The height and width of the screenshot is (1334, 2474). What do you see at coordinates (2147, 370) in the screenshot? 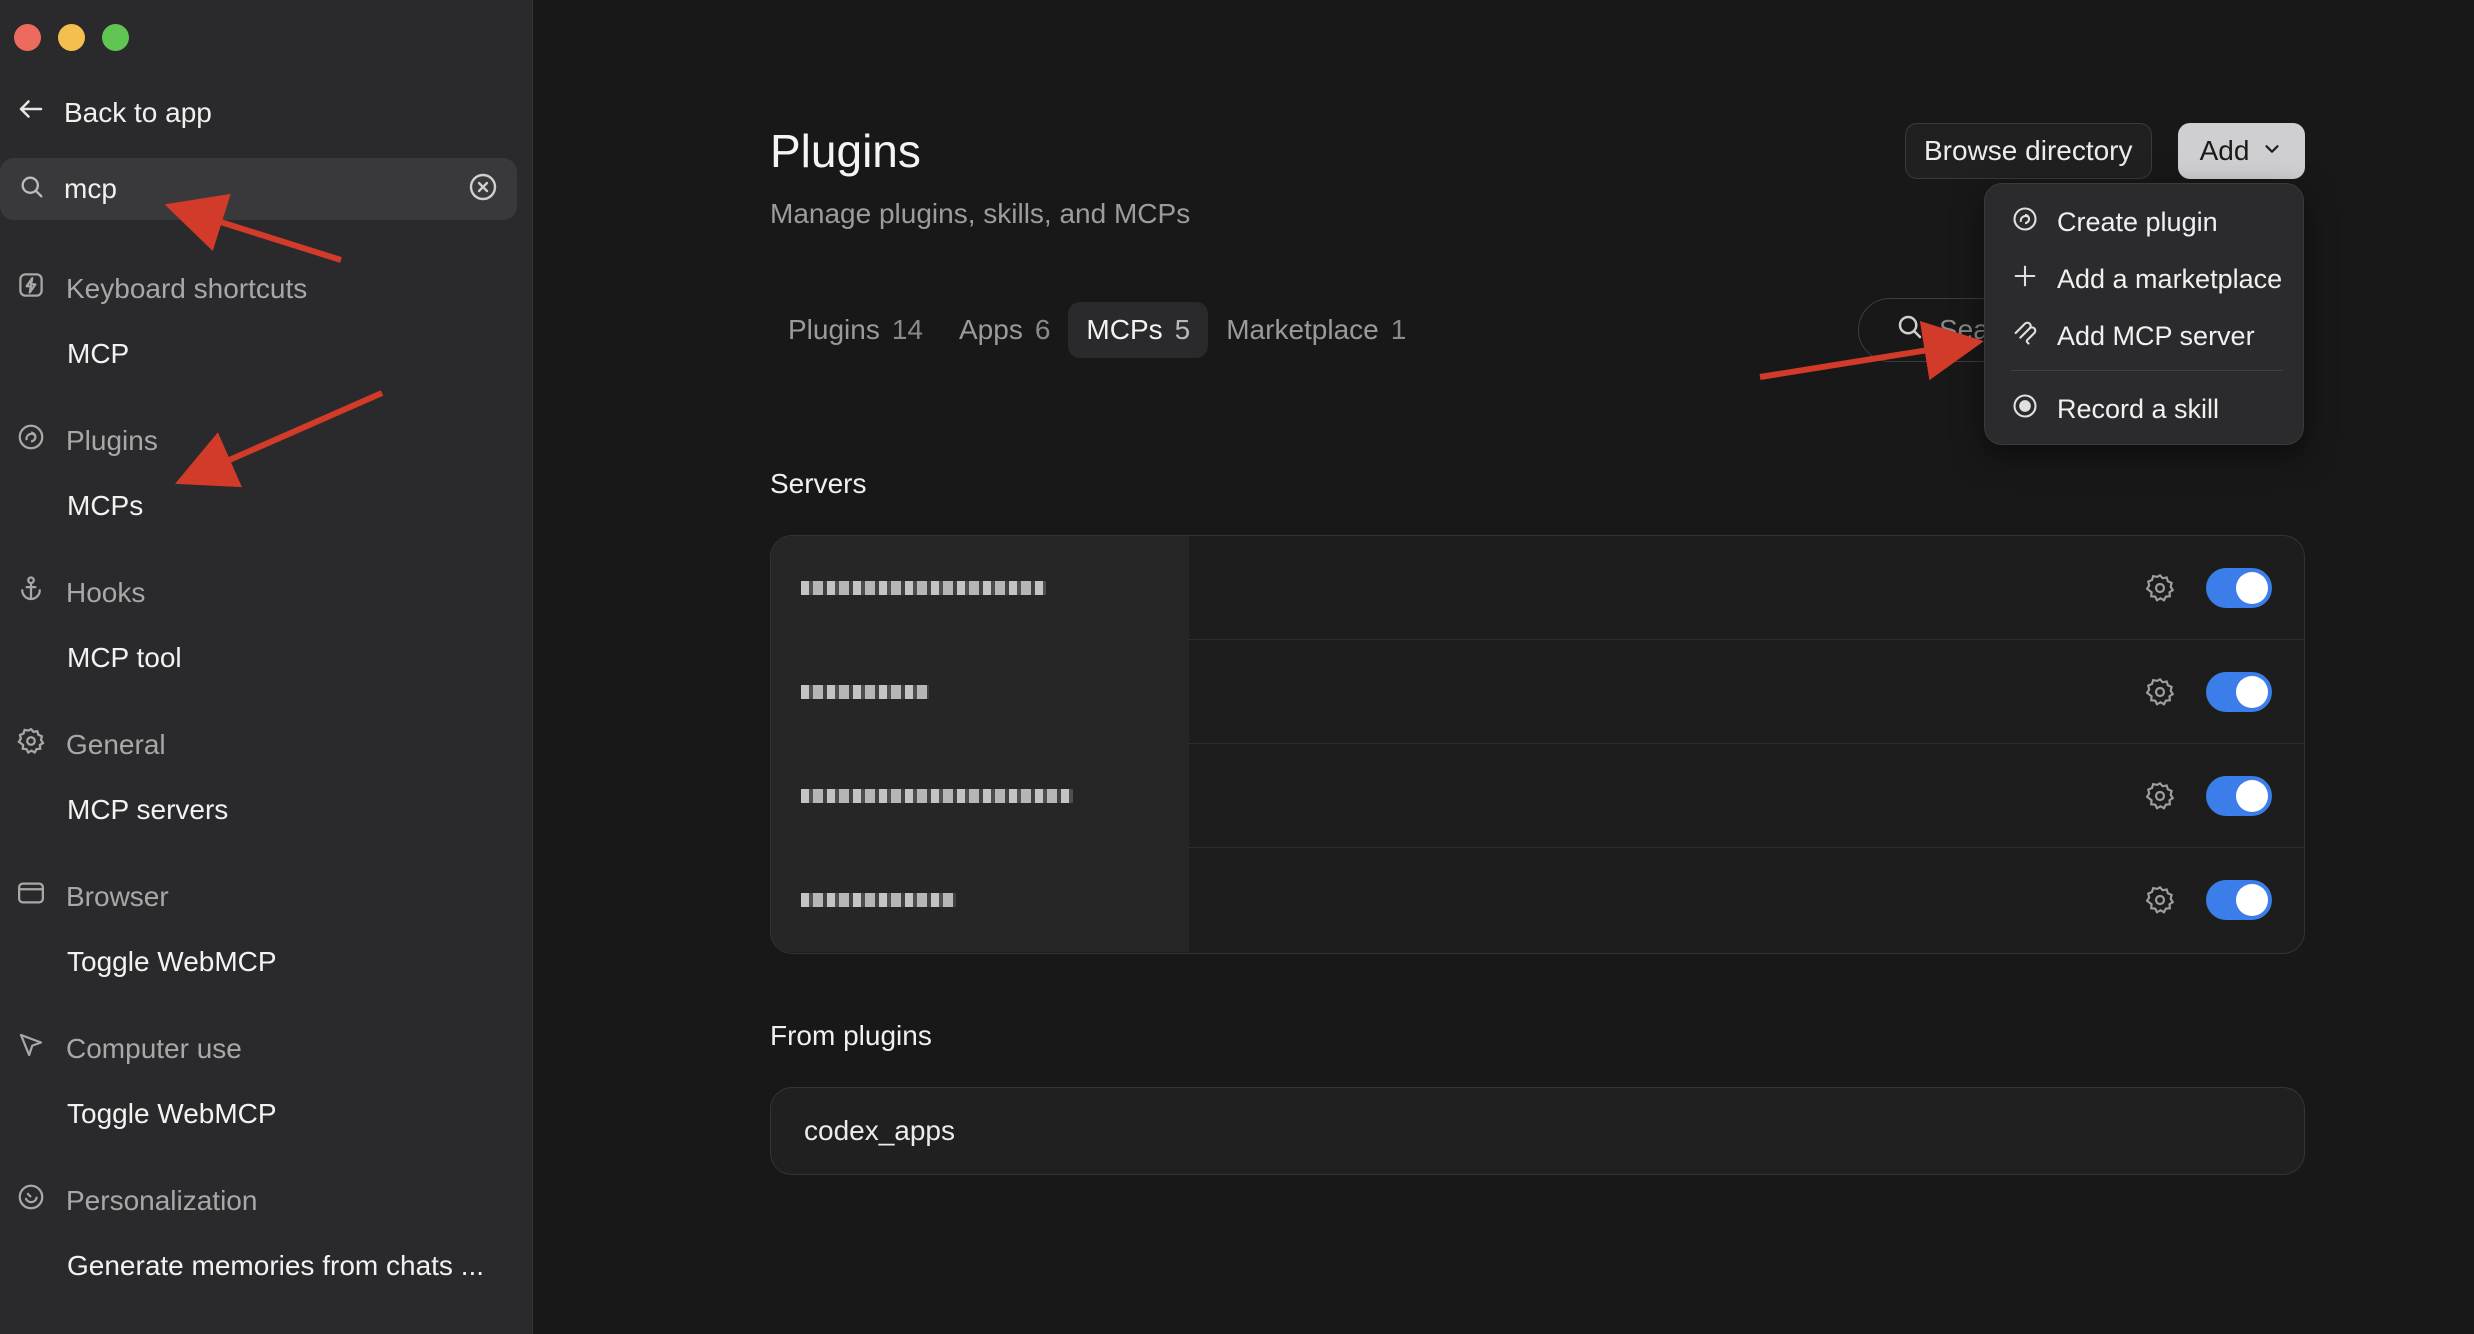
I see `menu-divider` at bounding box center [2147, 370].